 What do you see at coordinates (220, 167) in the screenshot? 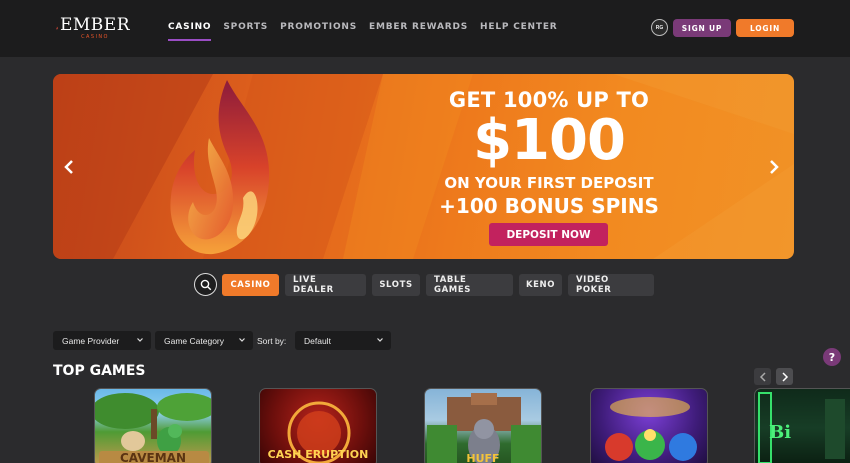
I see `flame-icon` at bounding box center [220, 167].